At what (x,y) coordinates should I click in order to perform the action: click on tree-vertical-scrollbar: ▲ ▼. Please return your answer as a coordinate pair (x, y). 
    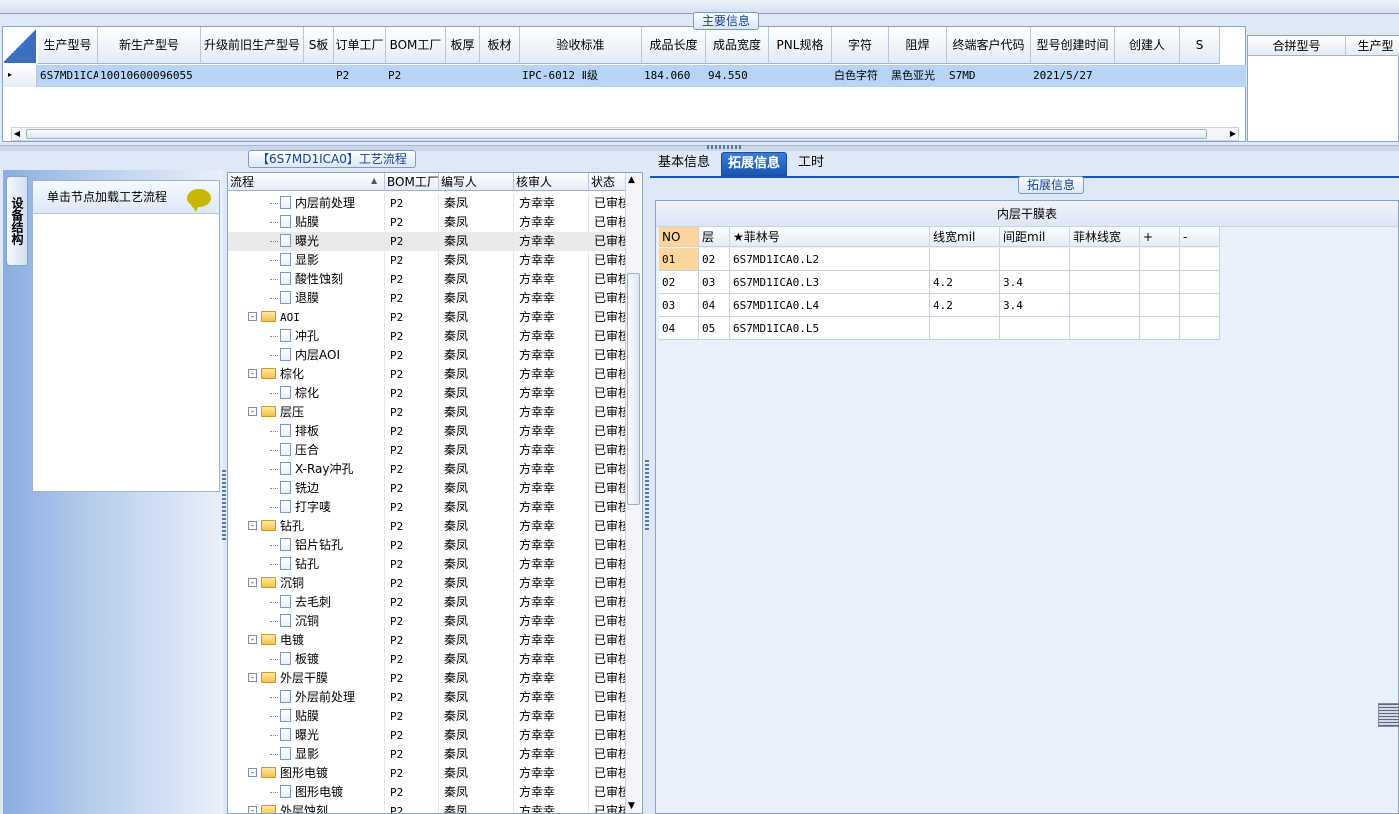
    Looking at the image, I should click on (633, 493).